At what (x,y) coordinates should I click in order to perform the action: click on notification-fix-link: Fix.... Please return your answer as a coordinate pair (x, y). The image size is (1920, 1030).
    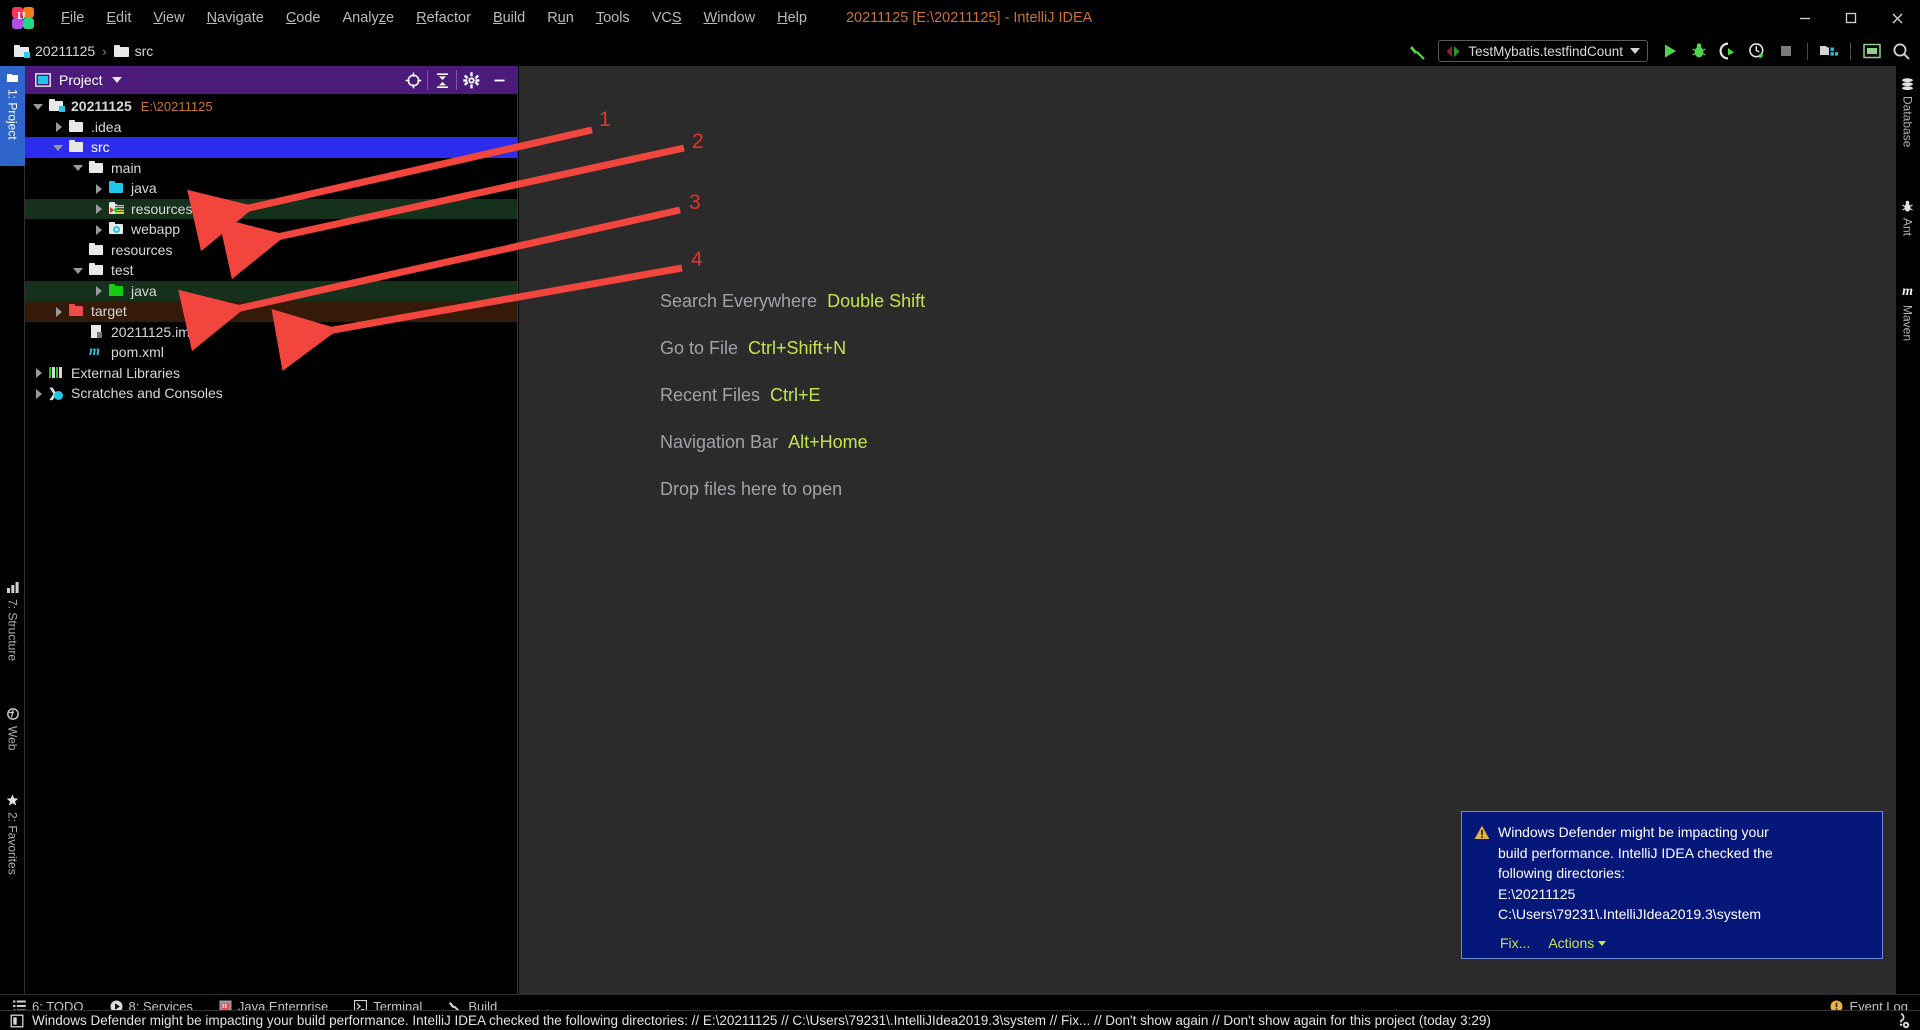
    Looking at the image, I should click on (1515, 943).